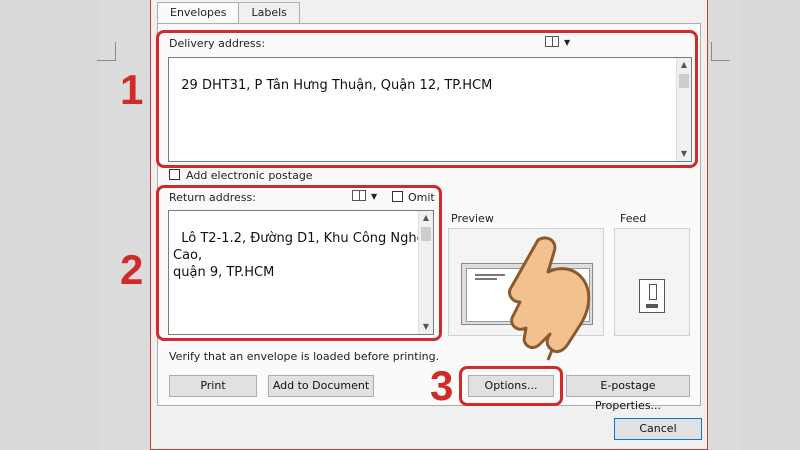 The height and width of the screenshot is (450, 800). I want to click on feed-slot, so click(653, 292).